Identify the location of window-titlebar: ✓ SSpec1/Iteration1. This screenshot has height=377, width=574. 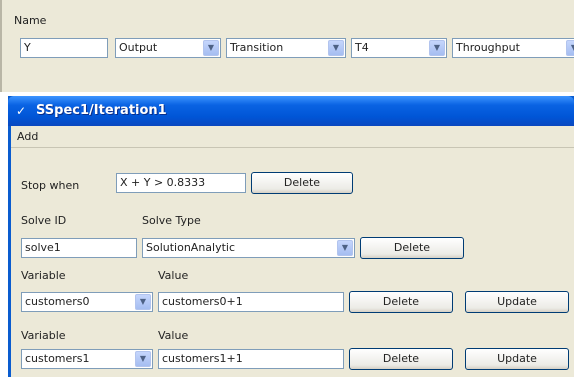
(291, 111).